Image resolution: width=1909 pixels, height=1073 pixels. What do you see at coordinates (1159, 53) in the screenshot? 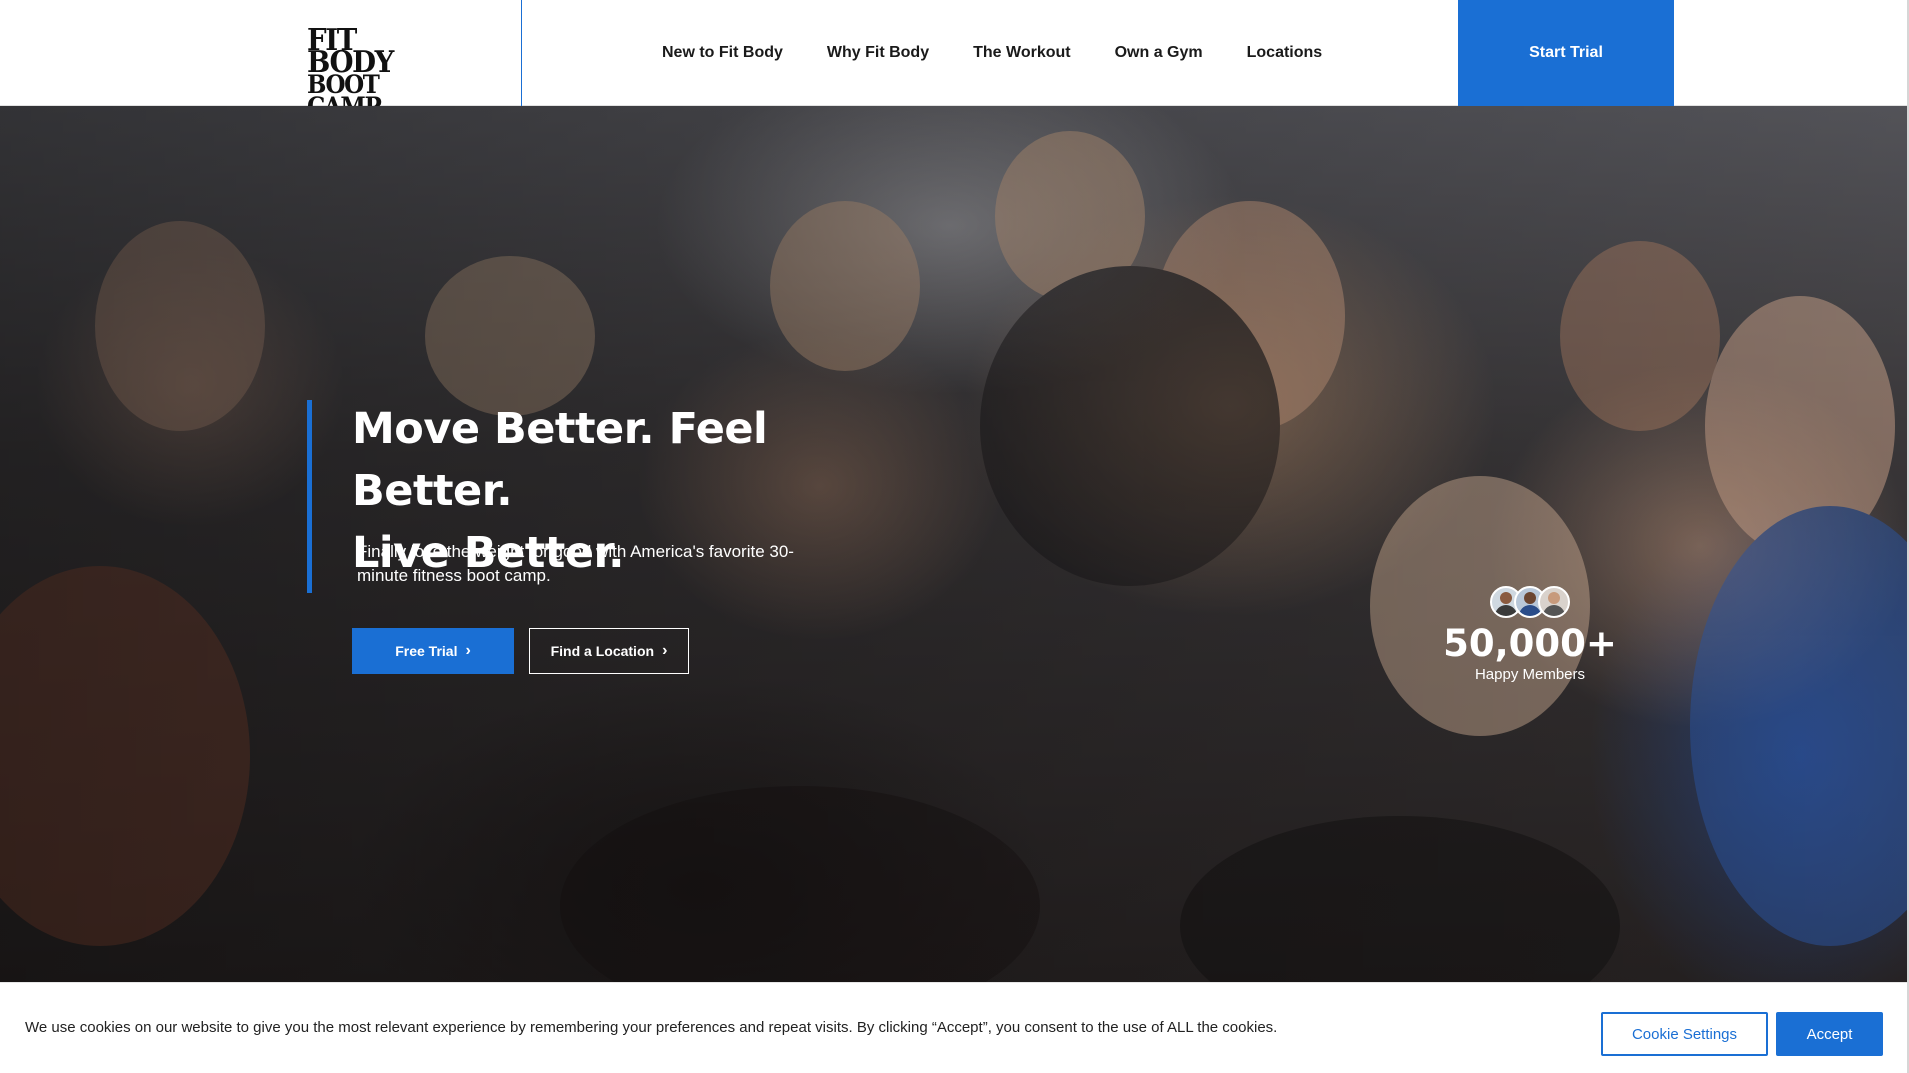
I see `nav-item-own-a-gym: Own a Gym` at bounding box center [1159, 53].